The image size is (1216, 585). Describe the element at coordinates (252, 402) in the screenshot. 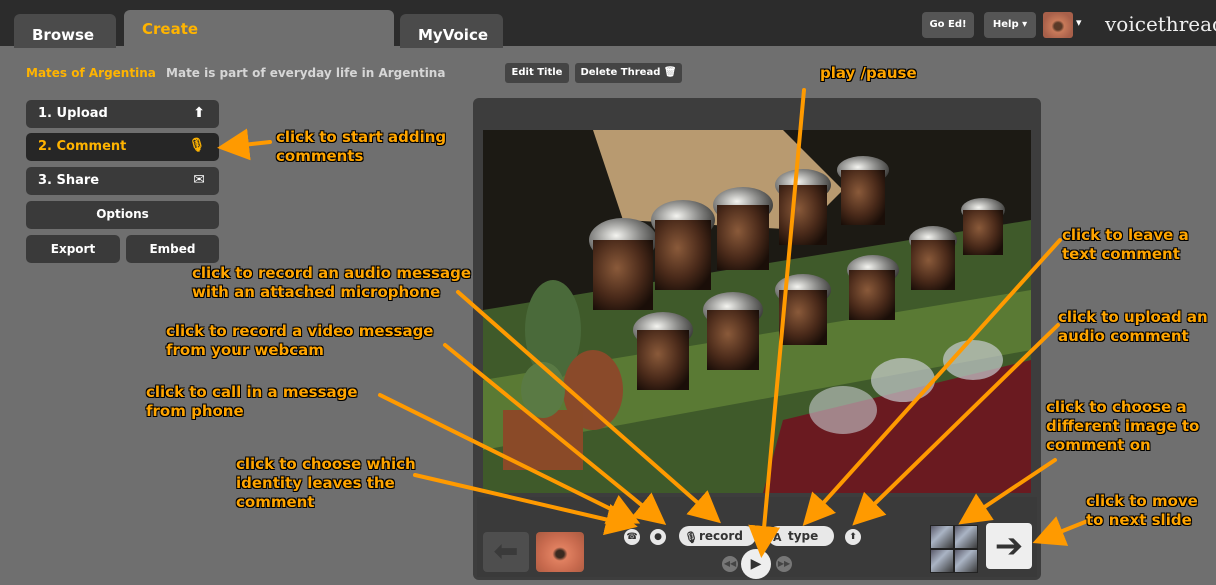

I see `annotation-call-in: click to call in a message from phone` at that location.